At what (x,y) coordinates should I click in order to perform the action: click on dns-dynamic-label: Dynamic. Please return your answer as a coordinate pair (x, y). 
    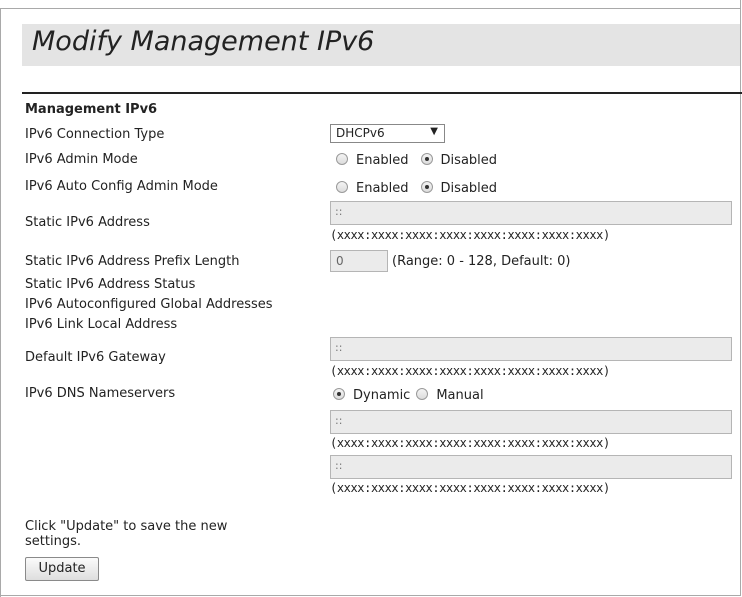
    Looking at the image, I should click on (382, 395).